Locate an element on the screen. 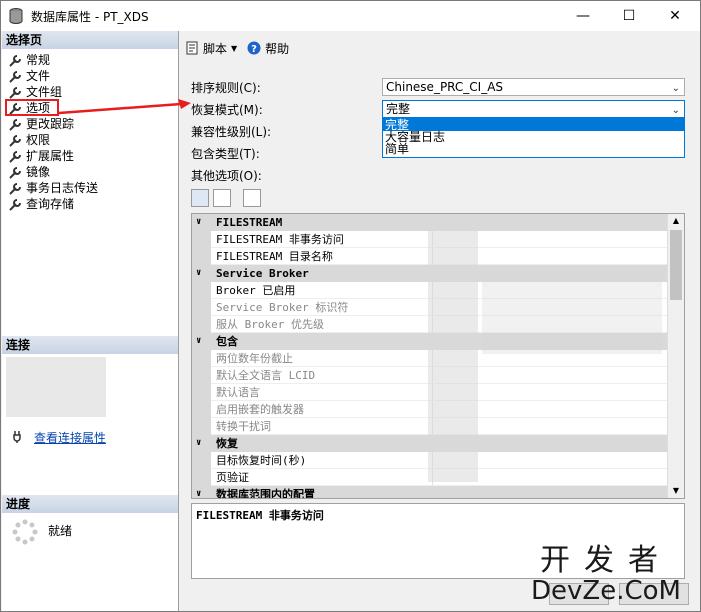 The width and height of the screenshot is (701, 612). grid-row-name: 页验证 is located at coordinates (232, 477).